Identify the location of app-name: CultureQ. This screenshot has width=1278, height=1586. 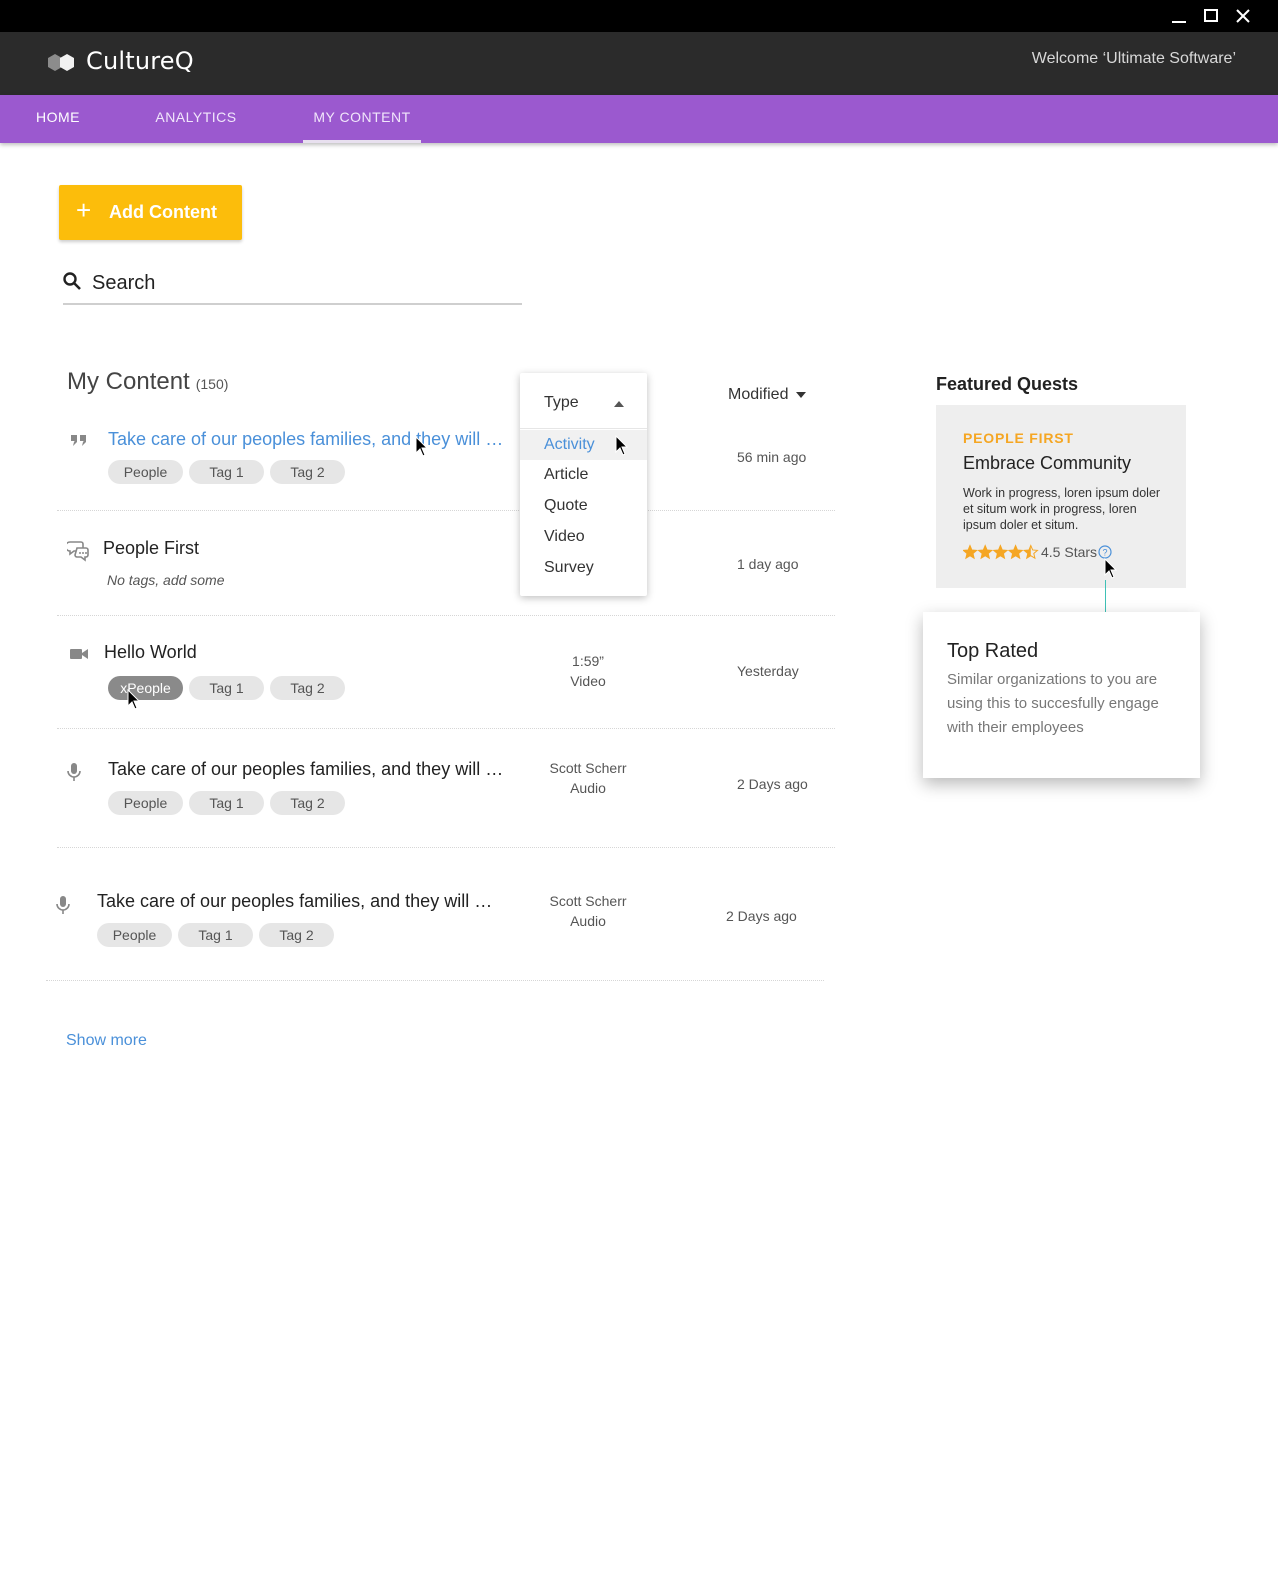
(140, 61).